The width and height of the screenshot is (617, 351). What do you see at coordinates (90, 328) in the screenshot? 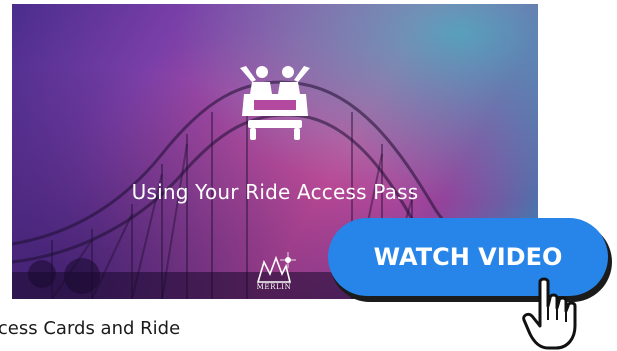
I see `page-caption: ccess Cards and Ride` at bounding box center [90, 328].